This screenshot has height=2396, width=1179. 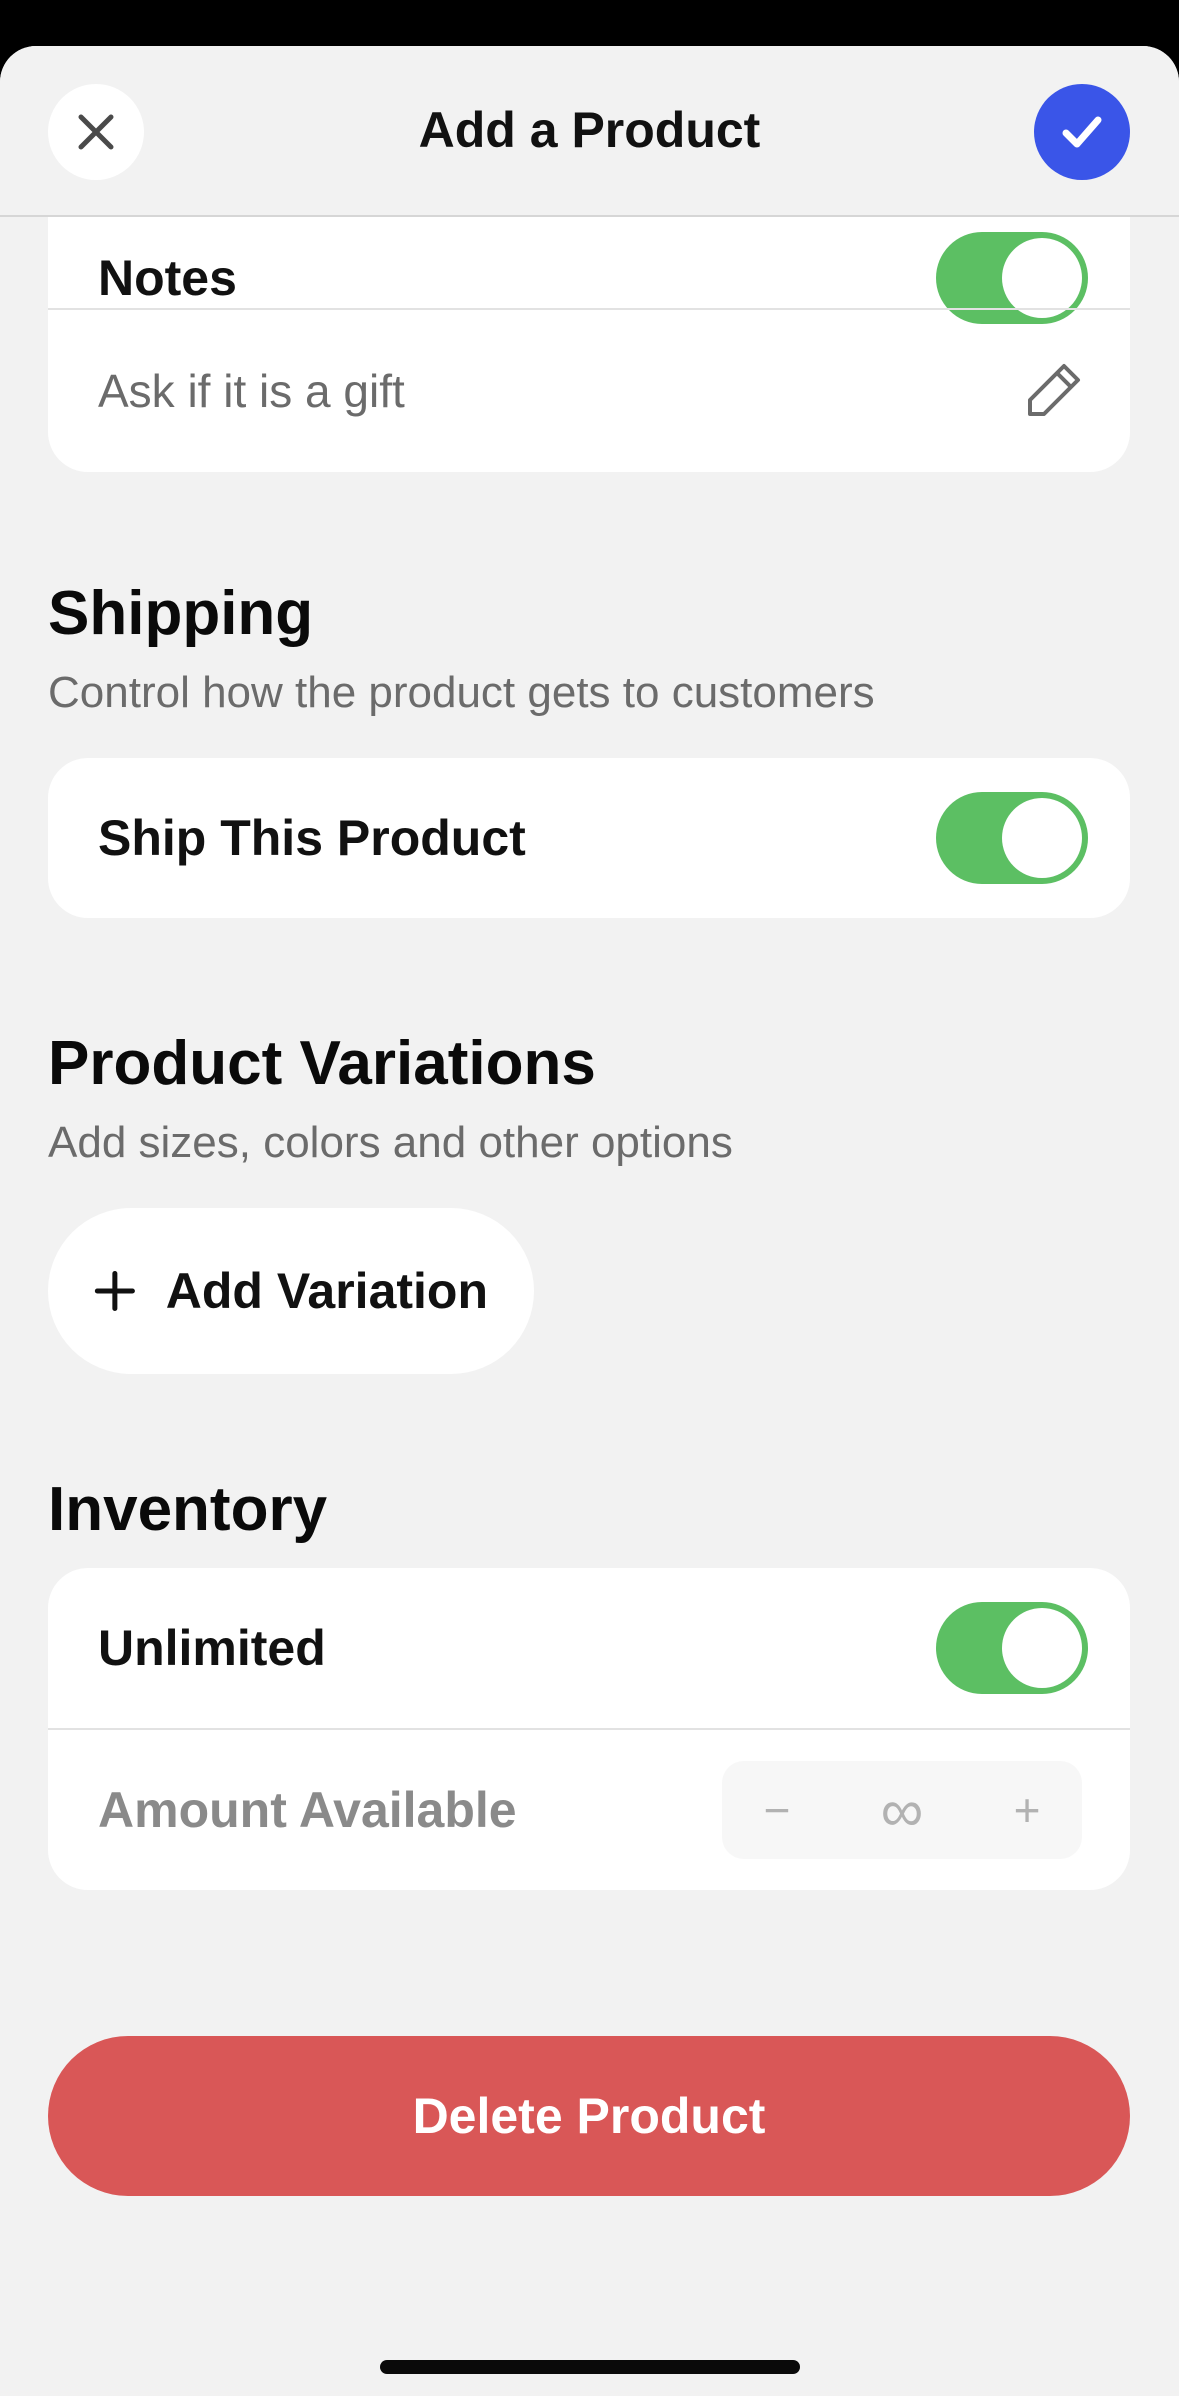 What do you see at coordinates (322, 1063) in the screenshot?
I see `variations-title: Product Variations` at bounding box center [322, 1063].